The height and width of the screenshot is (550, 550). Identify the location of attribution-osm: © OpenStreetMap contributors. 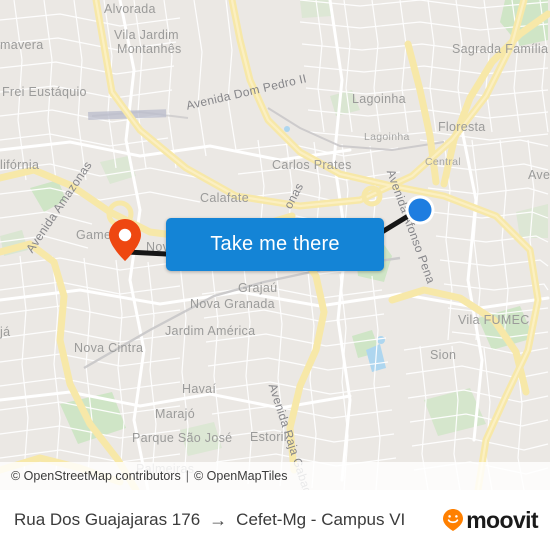
(96, 476).